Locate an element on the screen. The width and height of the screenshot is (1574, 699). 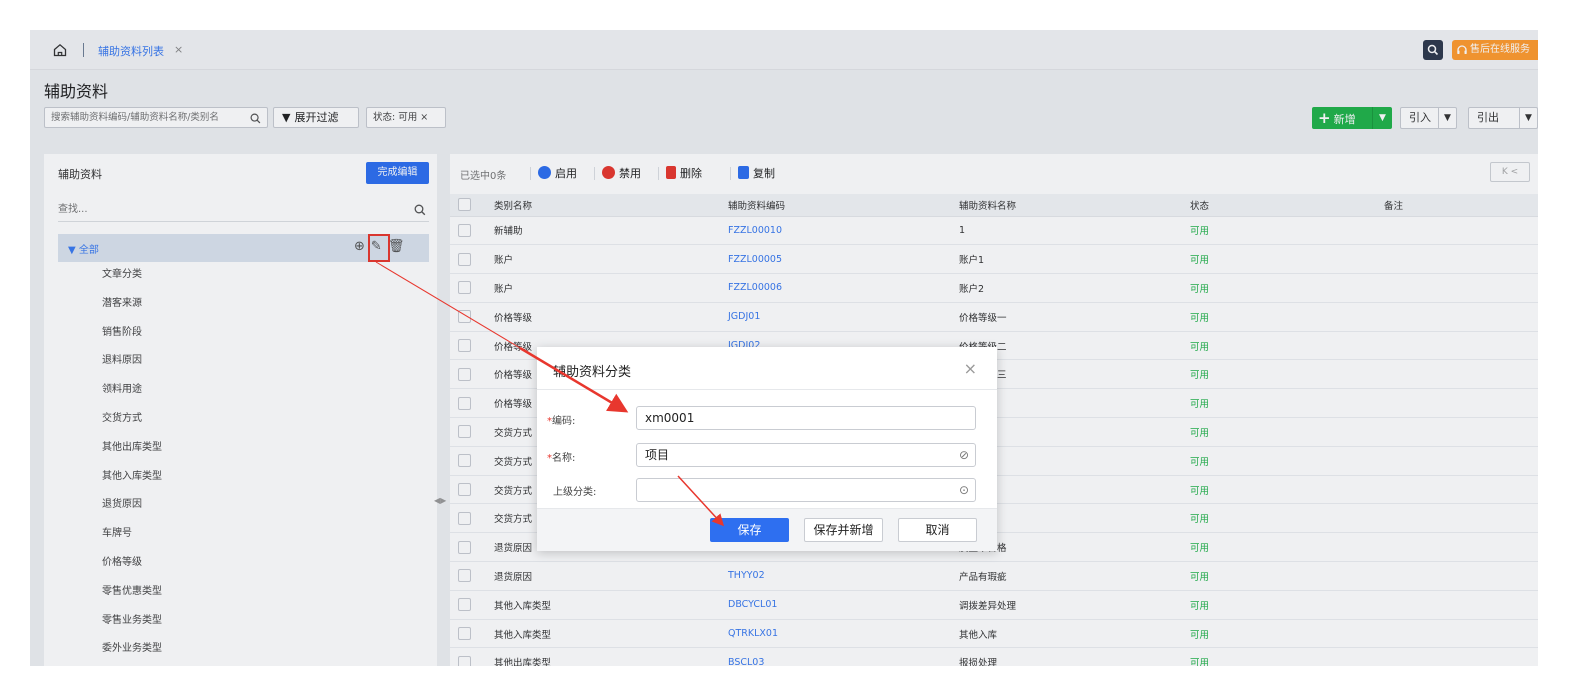
dialog-divider is located at coordinates (767, 389).